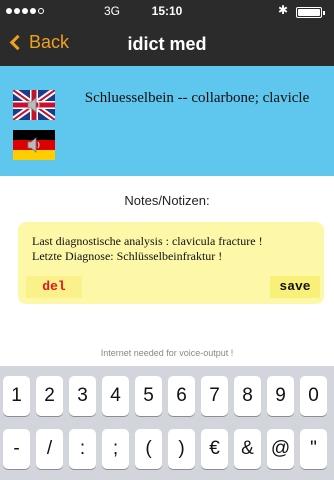 The height and width of the screenshot is (480, 334). I want to click on keyboard-key: ), so click(181, 449).